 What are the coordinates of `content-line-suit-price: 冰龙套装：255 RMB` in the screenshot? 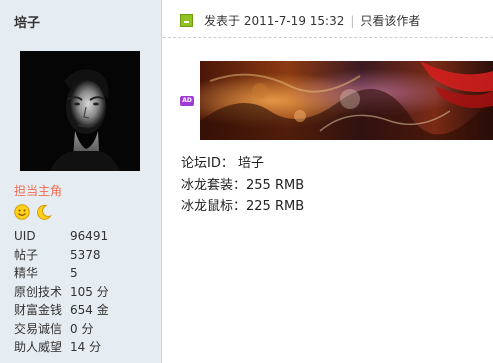 It's located at (243, 185).